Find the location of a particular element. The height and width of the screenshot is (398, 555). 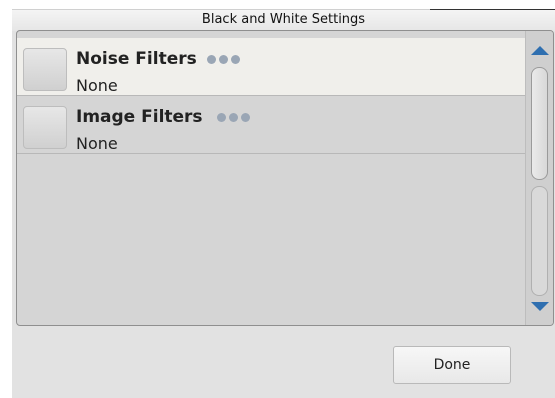

scroll-up-button is located at coordinates (539, 50).